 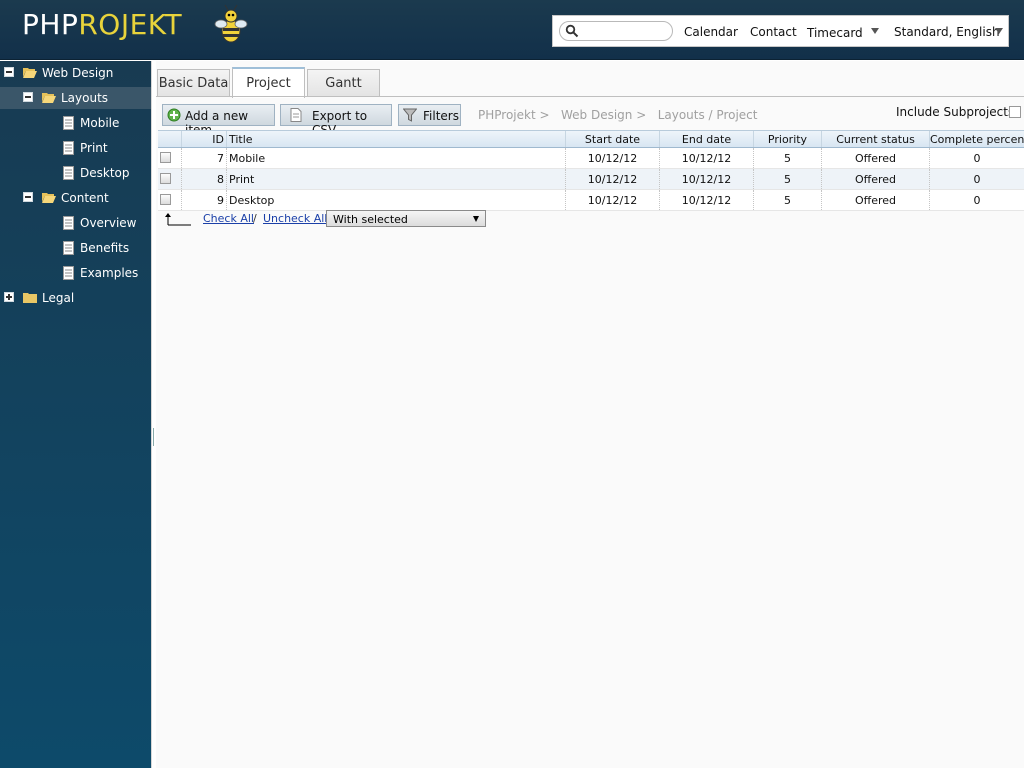 I want to click on check-all-link: Check All, so click(x=228, y=218).